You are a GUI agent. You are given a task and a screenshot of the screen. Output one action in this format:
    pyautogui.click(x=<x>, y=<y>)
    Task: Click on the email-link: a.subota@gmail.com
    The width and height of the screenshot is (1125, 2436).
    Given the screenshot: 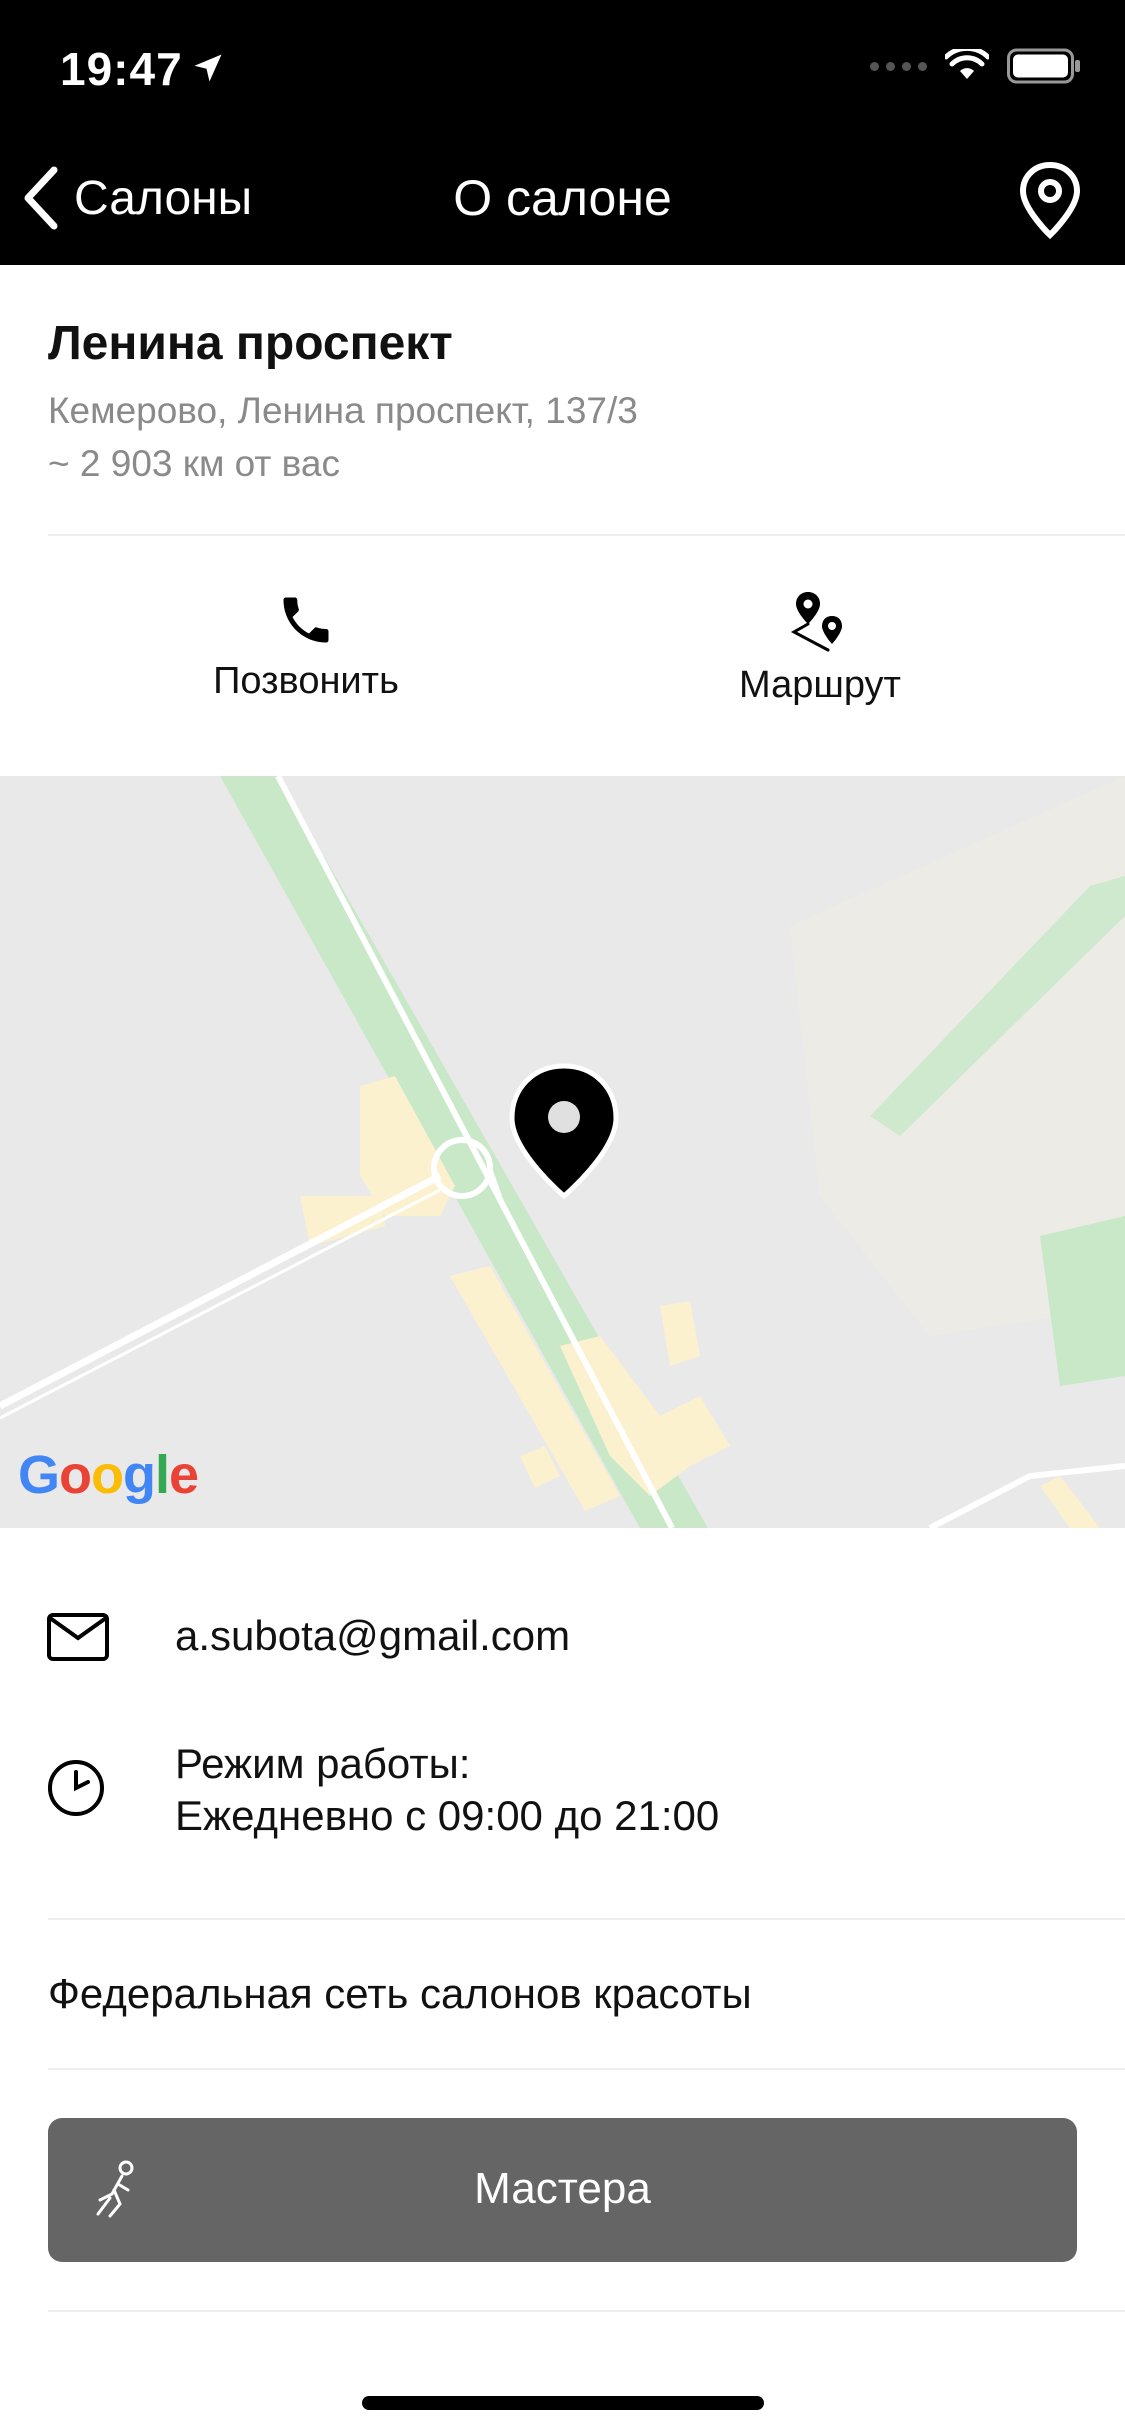 What is the action you would take?
    pyautogui.click(x=372, y=1636)
    